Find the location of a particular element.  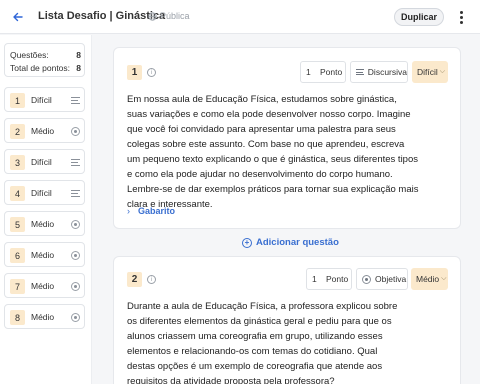

question-number: 3 is located at coordinates (17, 162).